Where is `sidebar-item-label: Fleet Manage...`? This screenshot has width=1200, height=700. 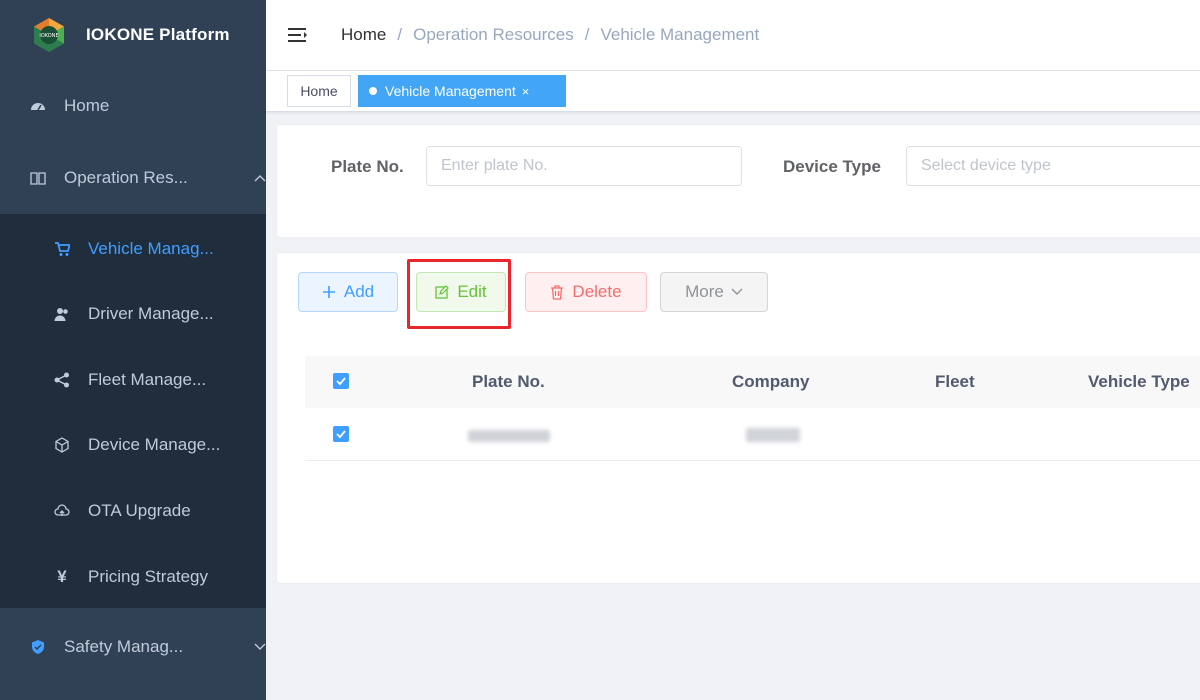
sidebar-item-label: Fleet Manage... is located at coordinates (147, 379).